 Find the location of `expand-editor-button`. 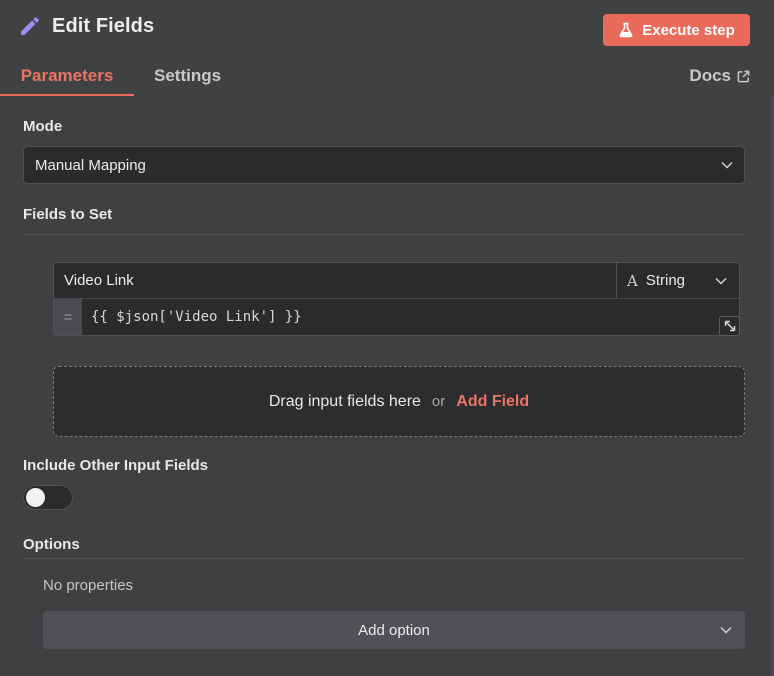

expand-editor-button is located at coordinates (729, 326).